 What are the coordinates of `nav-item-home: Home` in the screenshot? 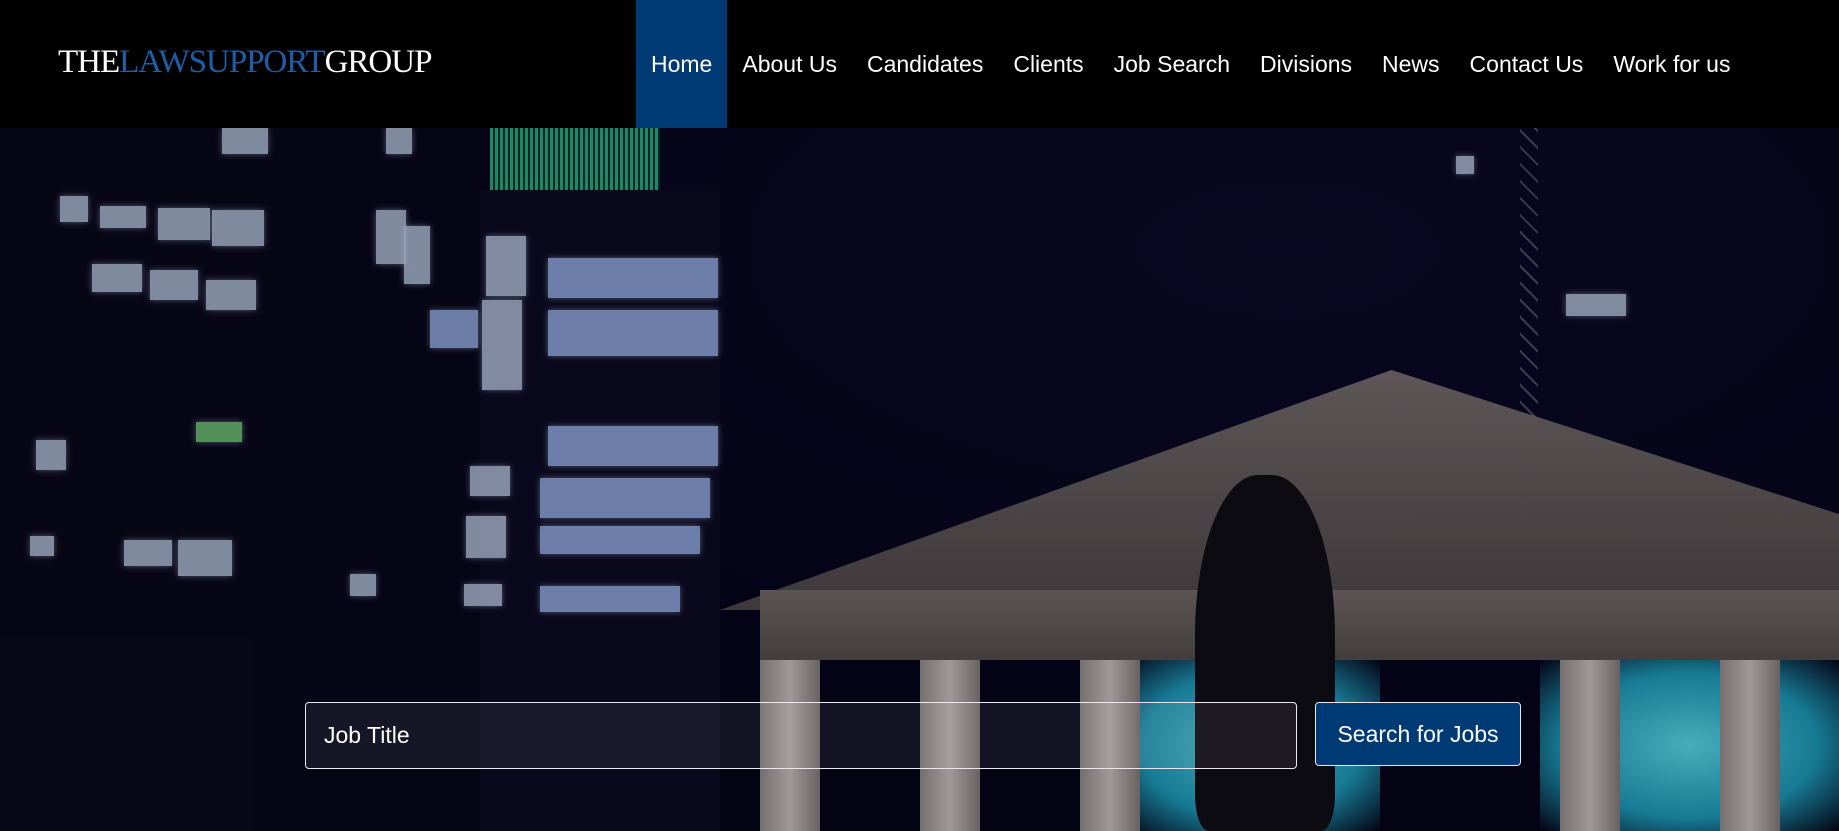 It's located at (682, 64).